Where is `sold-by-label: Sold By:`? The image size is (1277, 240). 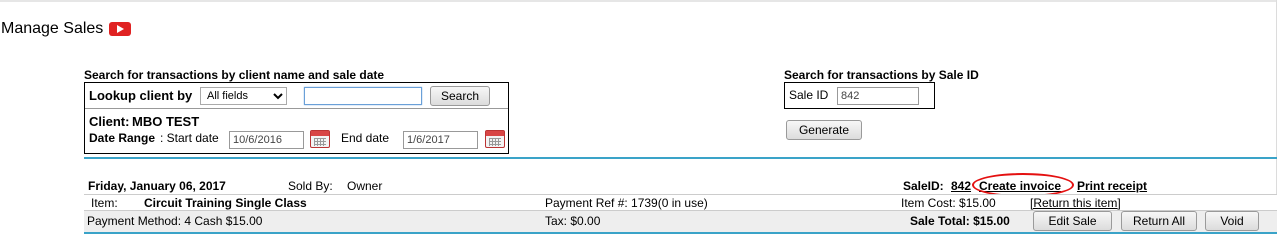 sold-by-label: Sold By: is located at coordinates (310, 186).